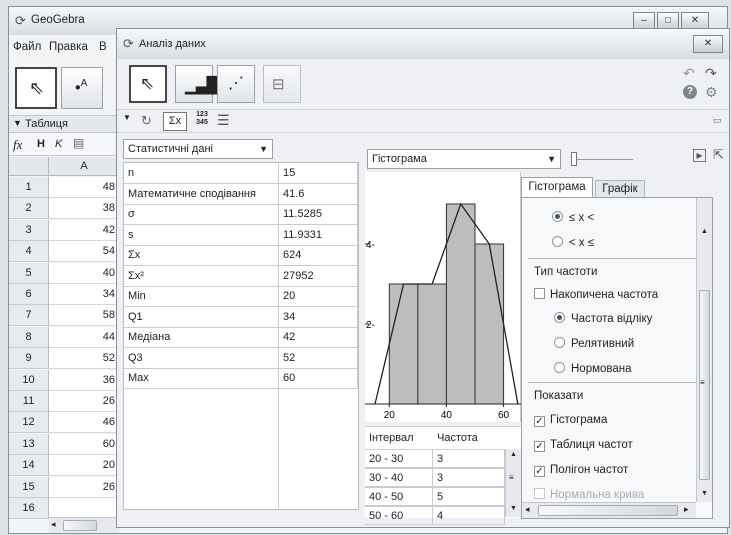  What do you see at coordinates (146, 121) in the screenshot?
I see `swap-icon: ↻` at bounding box center [146, 121].